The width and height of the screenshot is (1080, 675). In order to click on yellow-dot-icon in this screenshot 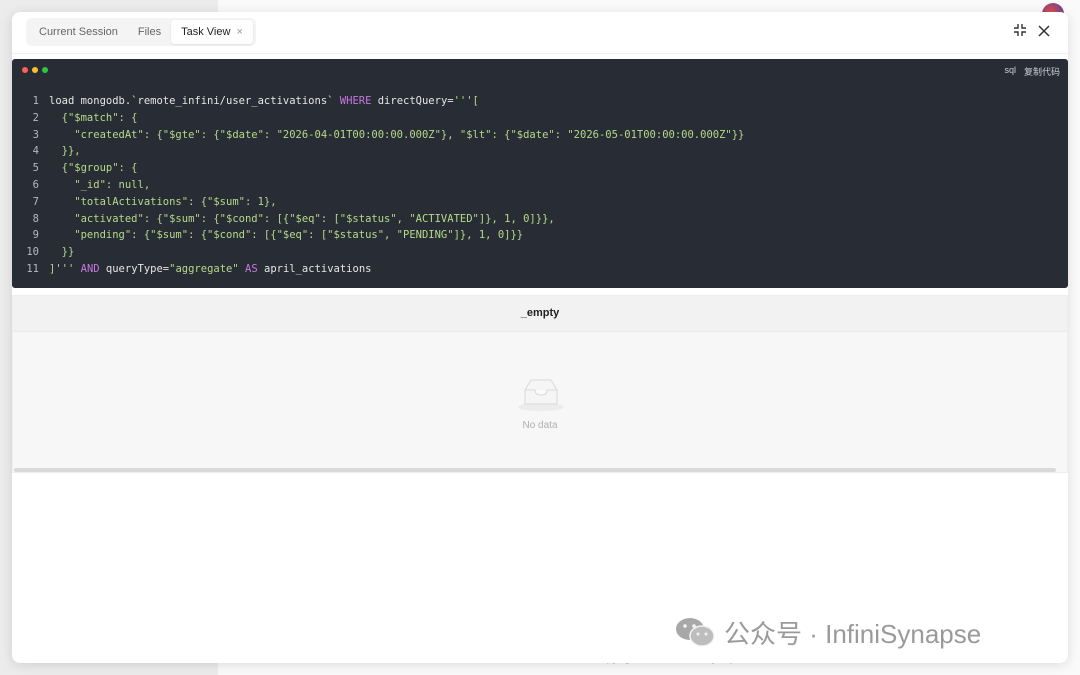, I will do `click(35, 70)`.